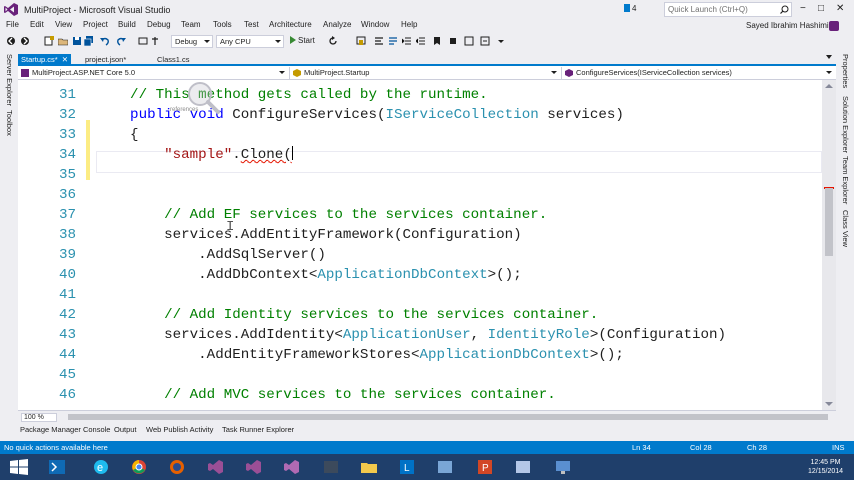 This screenshot has width=854, height=480. I want to click on menu-debug: Debug, so click(159, 24).